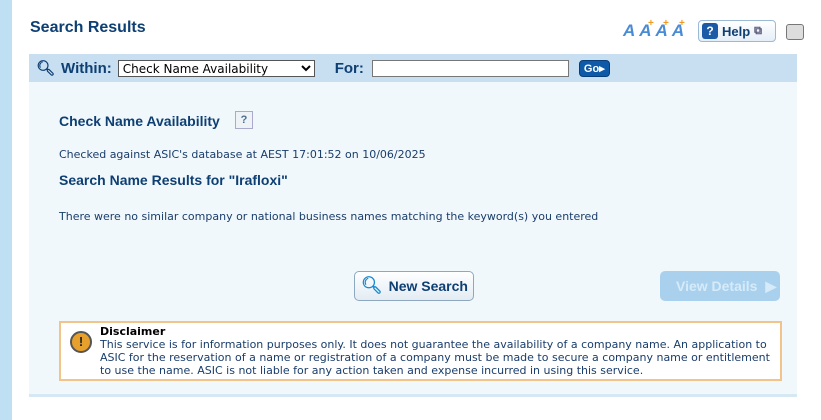 Image resolution: width=821 pixels, height=420 pixels. What do you see at coordinates (349, 68) in the screenshot?
I see `for-label: For:` at bounding box center [349, 68].